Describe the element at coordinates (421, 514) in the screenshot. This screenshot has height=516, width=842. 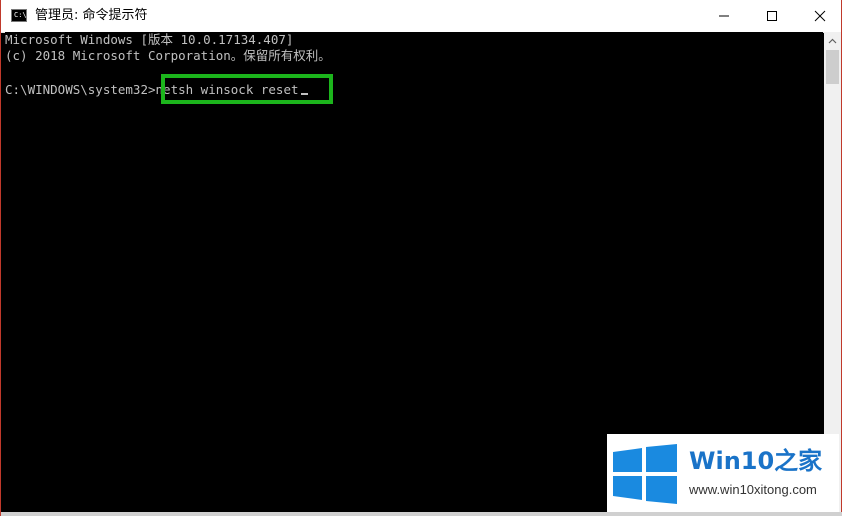
I see `bottom-edge` at that location.